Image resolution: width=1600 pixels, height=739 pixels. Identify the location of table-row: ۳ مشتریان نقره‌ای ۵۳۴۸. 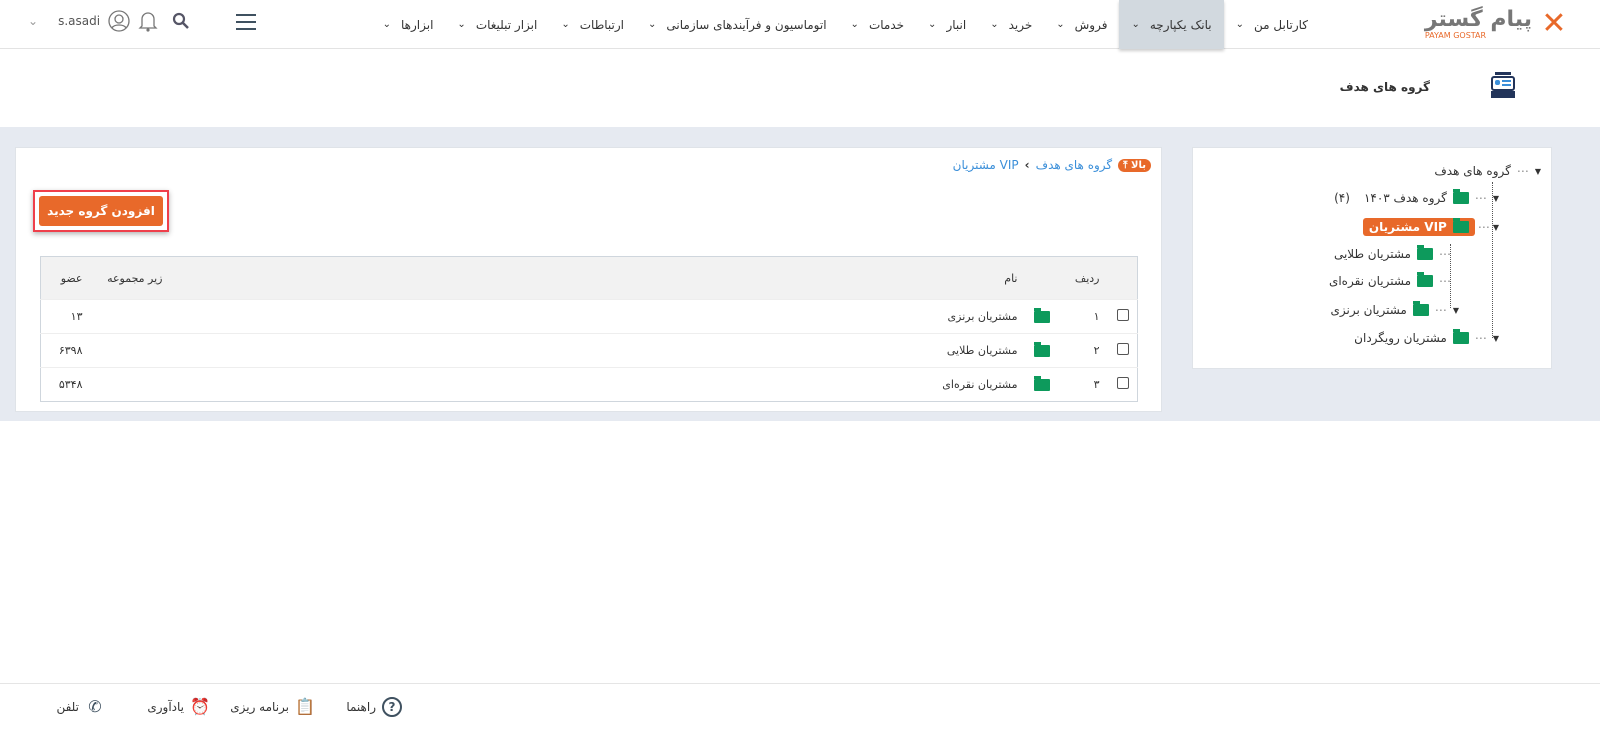
(589, 384).